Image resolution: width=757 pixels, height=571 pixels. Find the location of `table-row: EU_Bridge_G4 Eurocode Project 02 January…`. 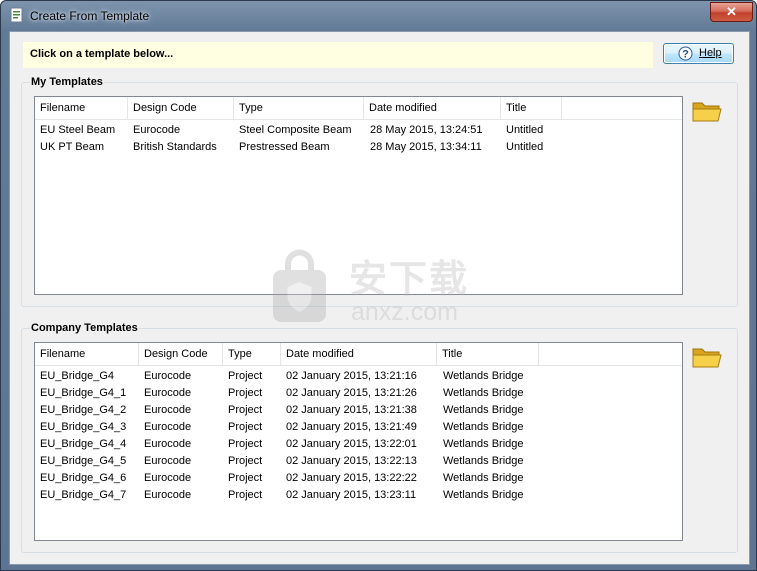

table-row: EU_Bridge_G4 Eurocode Project 02 January… is located at coordinates (358, 376).